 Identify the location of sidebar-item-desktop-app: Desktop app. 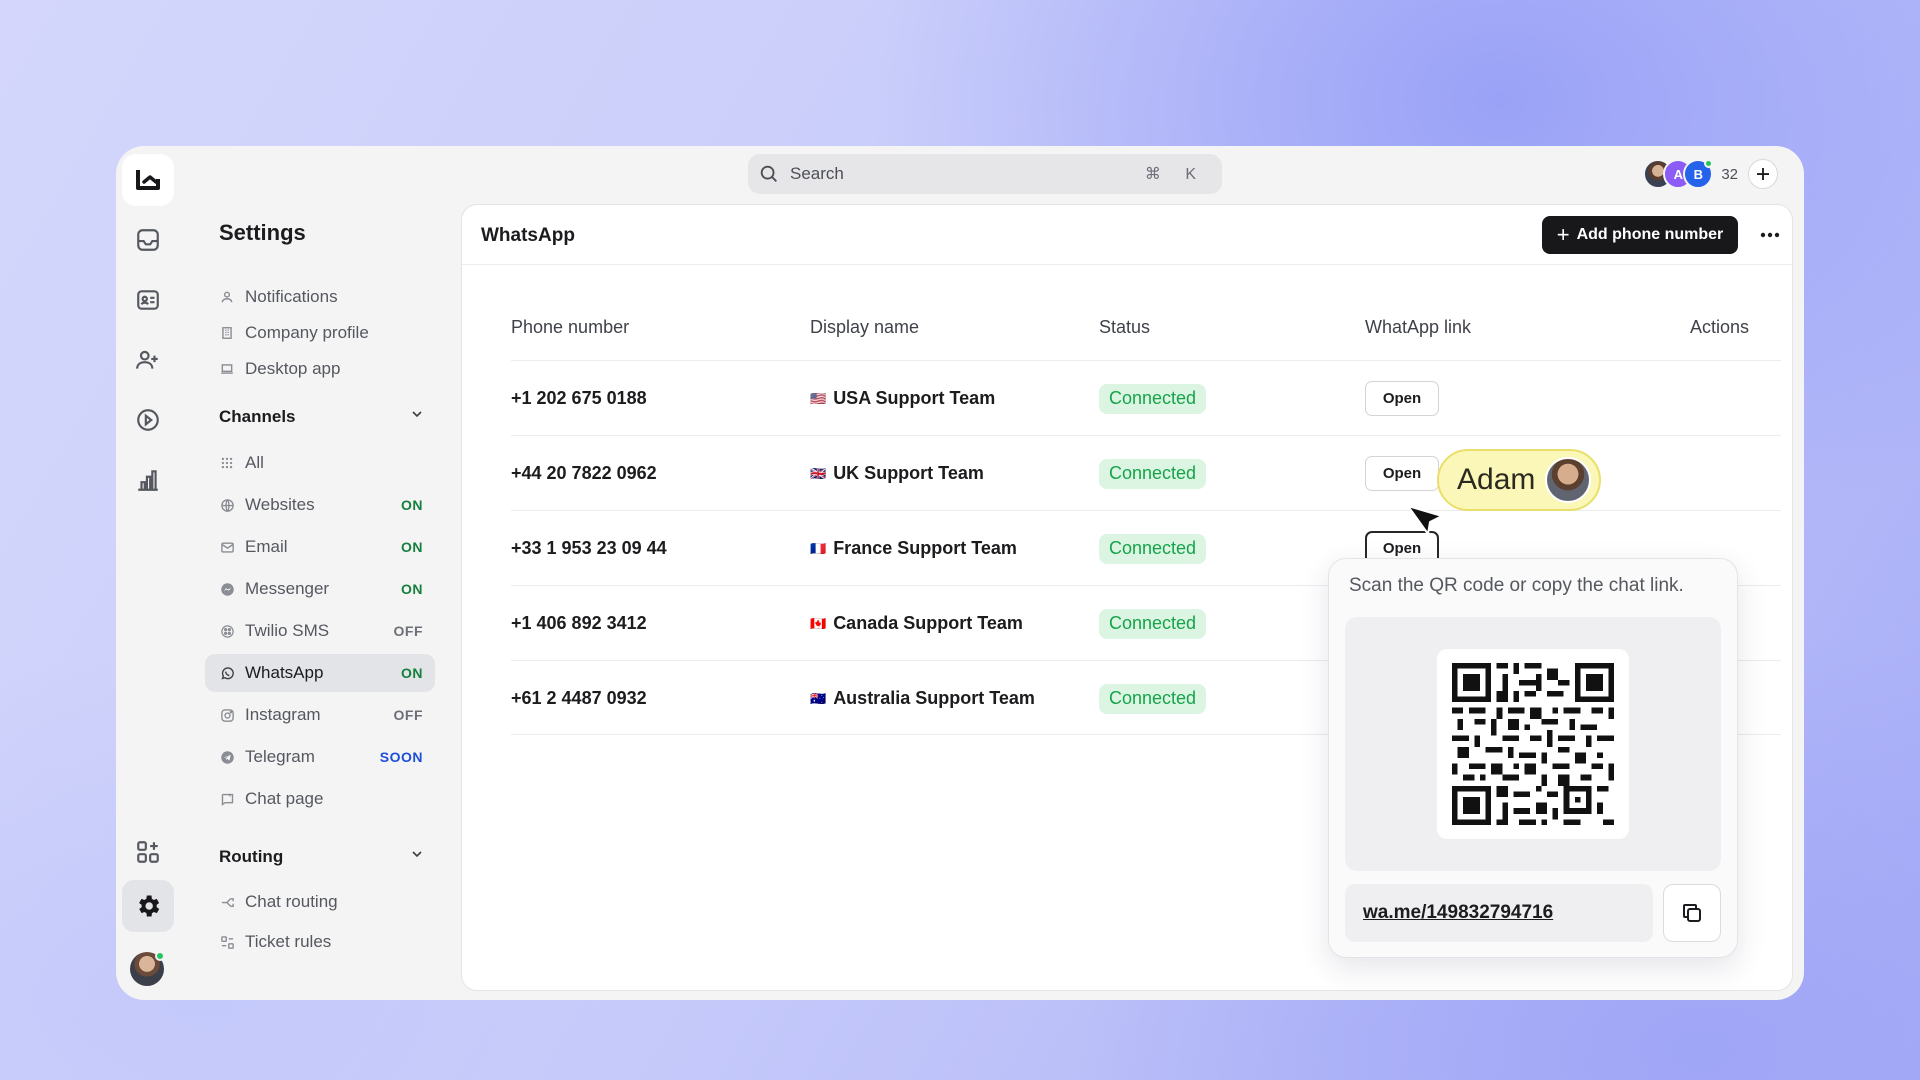
(320, 369).